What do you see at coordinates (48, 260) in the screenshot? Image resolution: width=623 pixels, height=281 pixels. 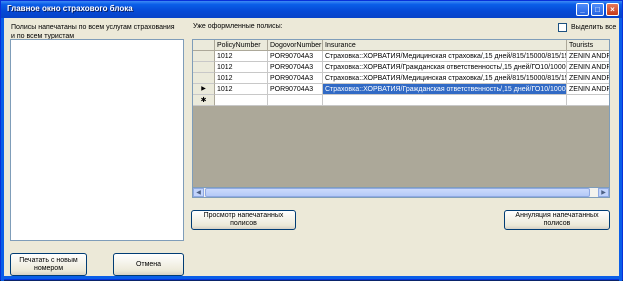 I see `print-button-label-line1: Печатать с новым` at bounding box center [48, 260].